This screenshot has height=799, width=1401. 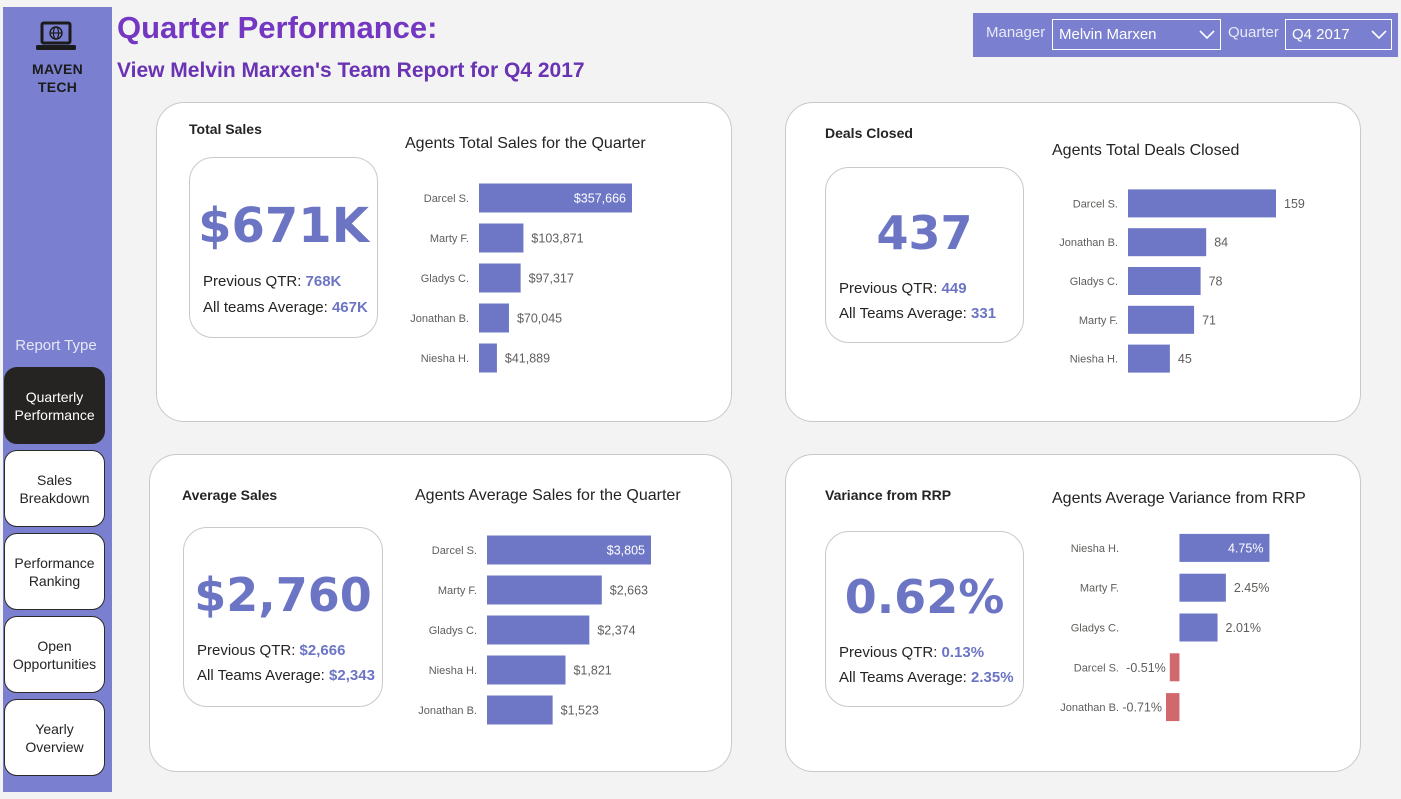 I want to click on kpi-value: 437, so click(x=924, y=233).